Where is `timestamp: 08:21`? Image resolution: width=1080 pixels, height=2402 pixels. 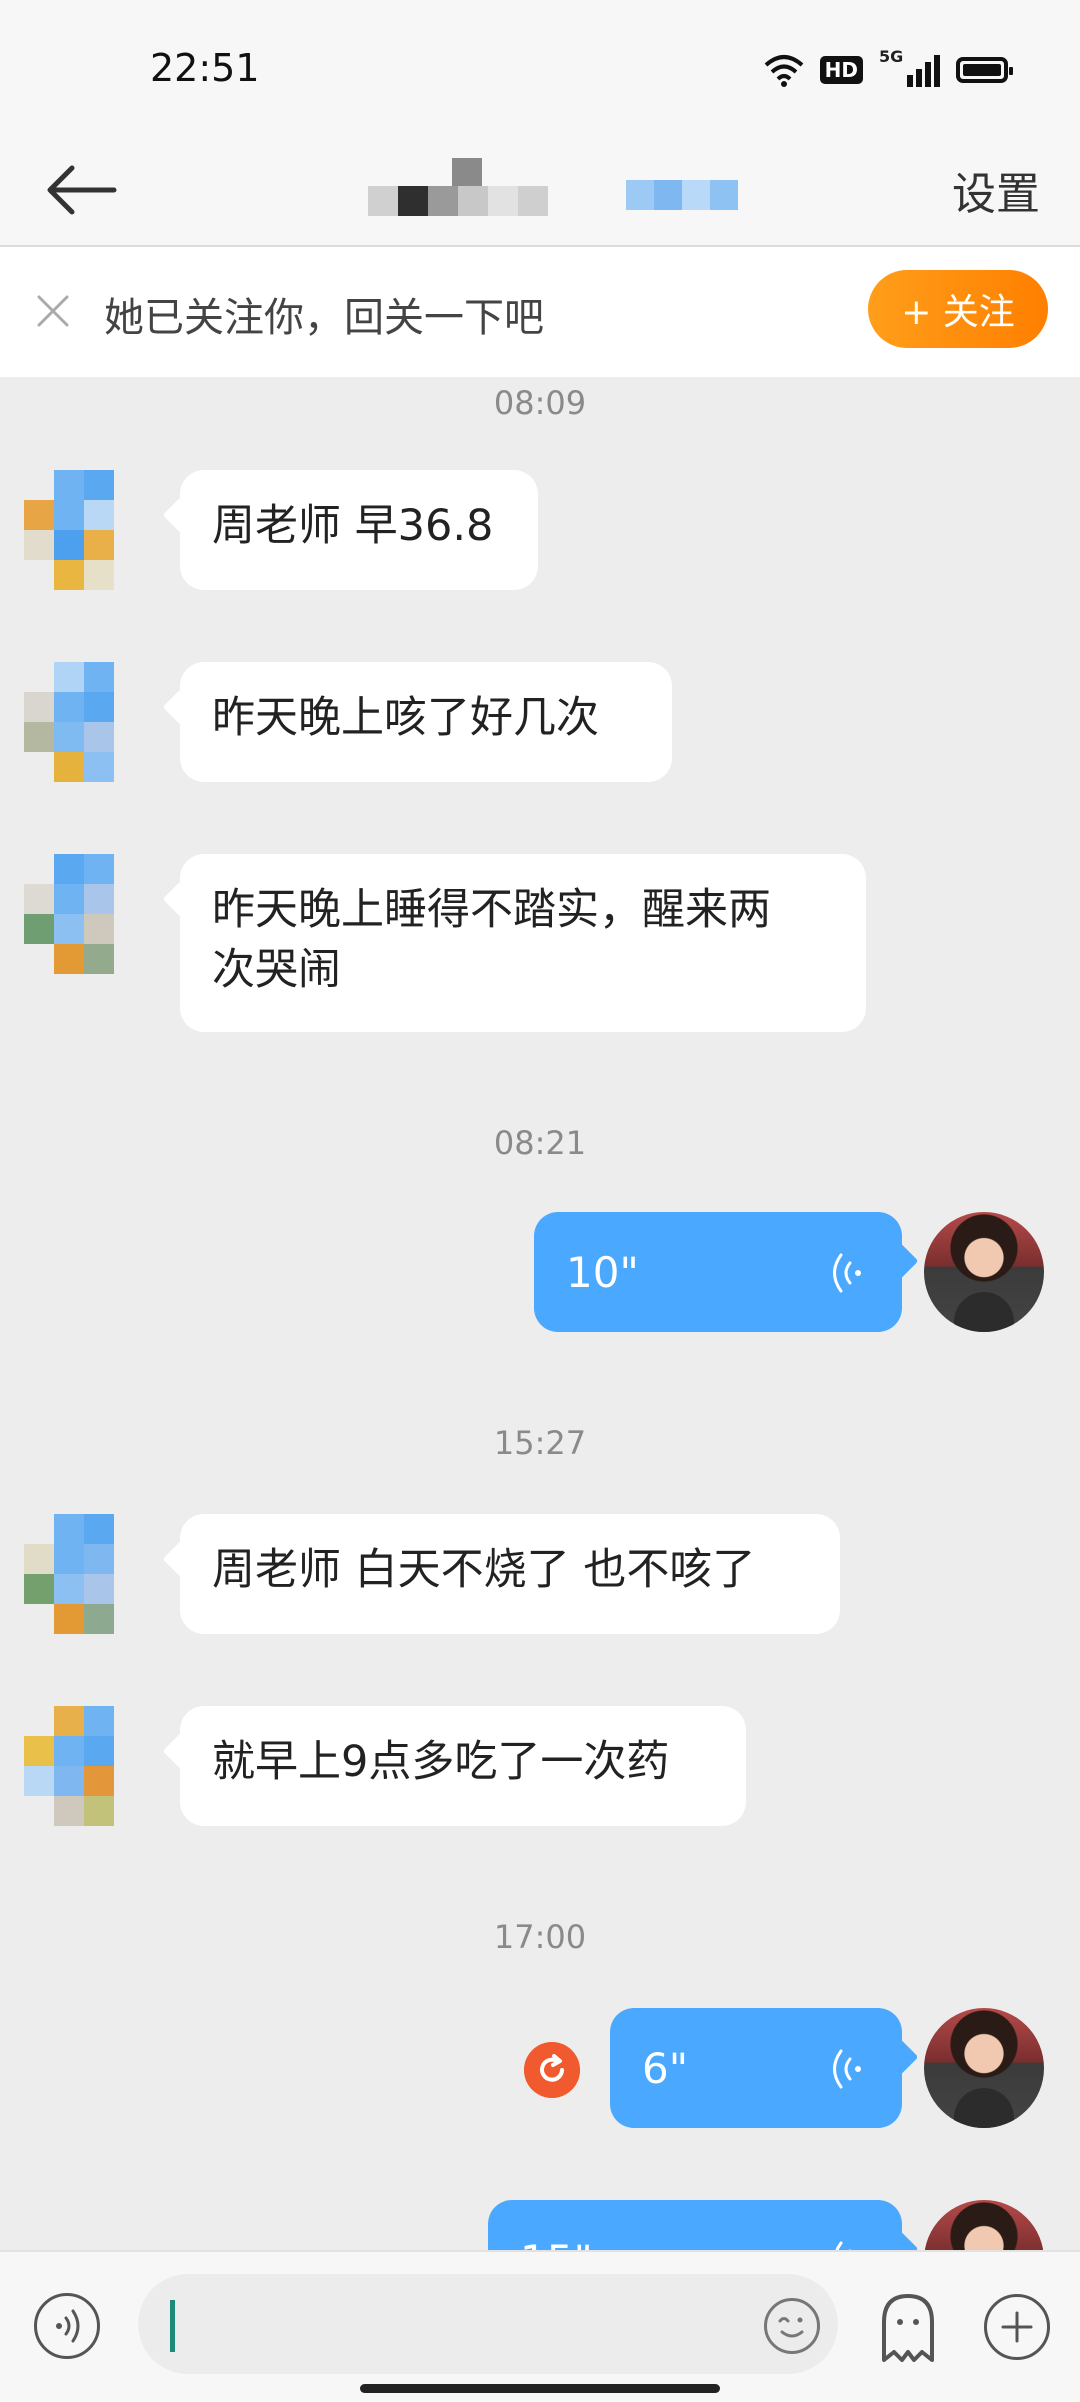 timestamp: 08:21 is located at coordinates (540, 1143).